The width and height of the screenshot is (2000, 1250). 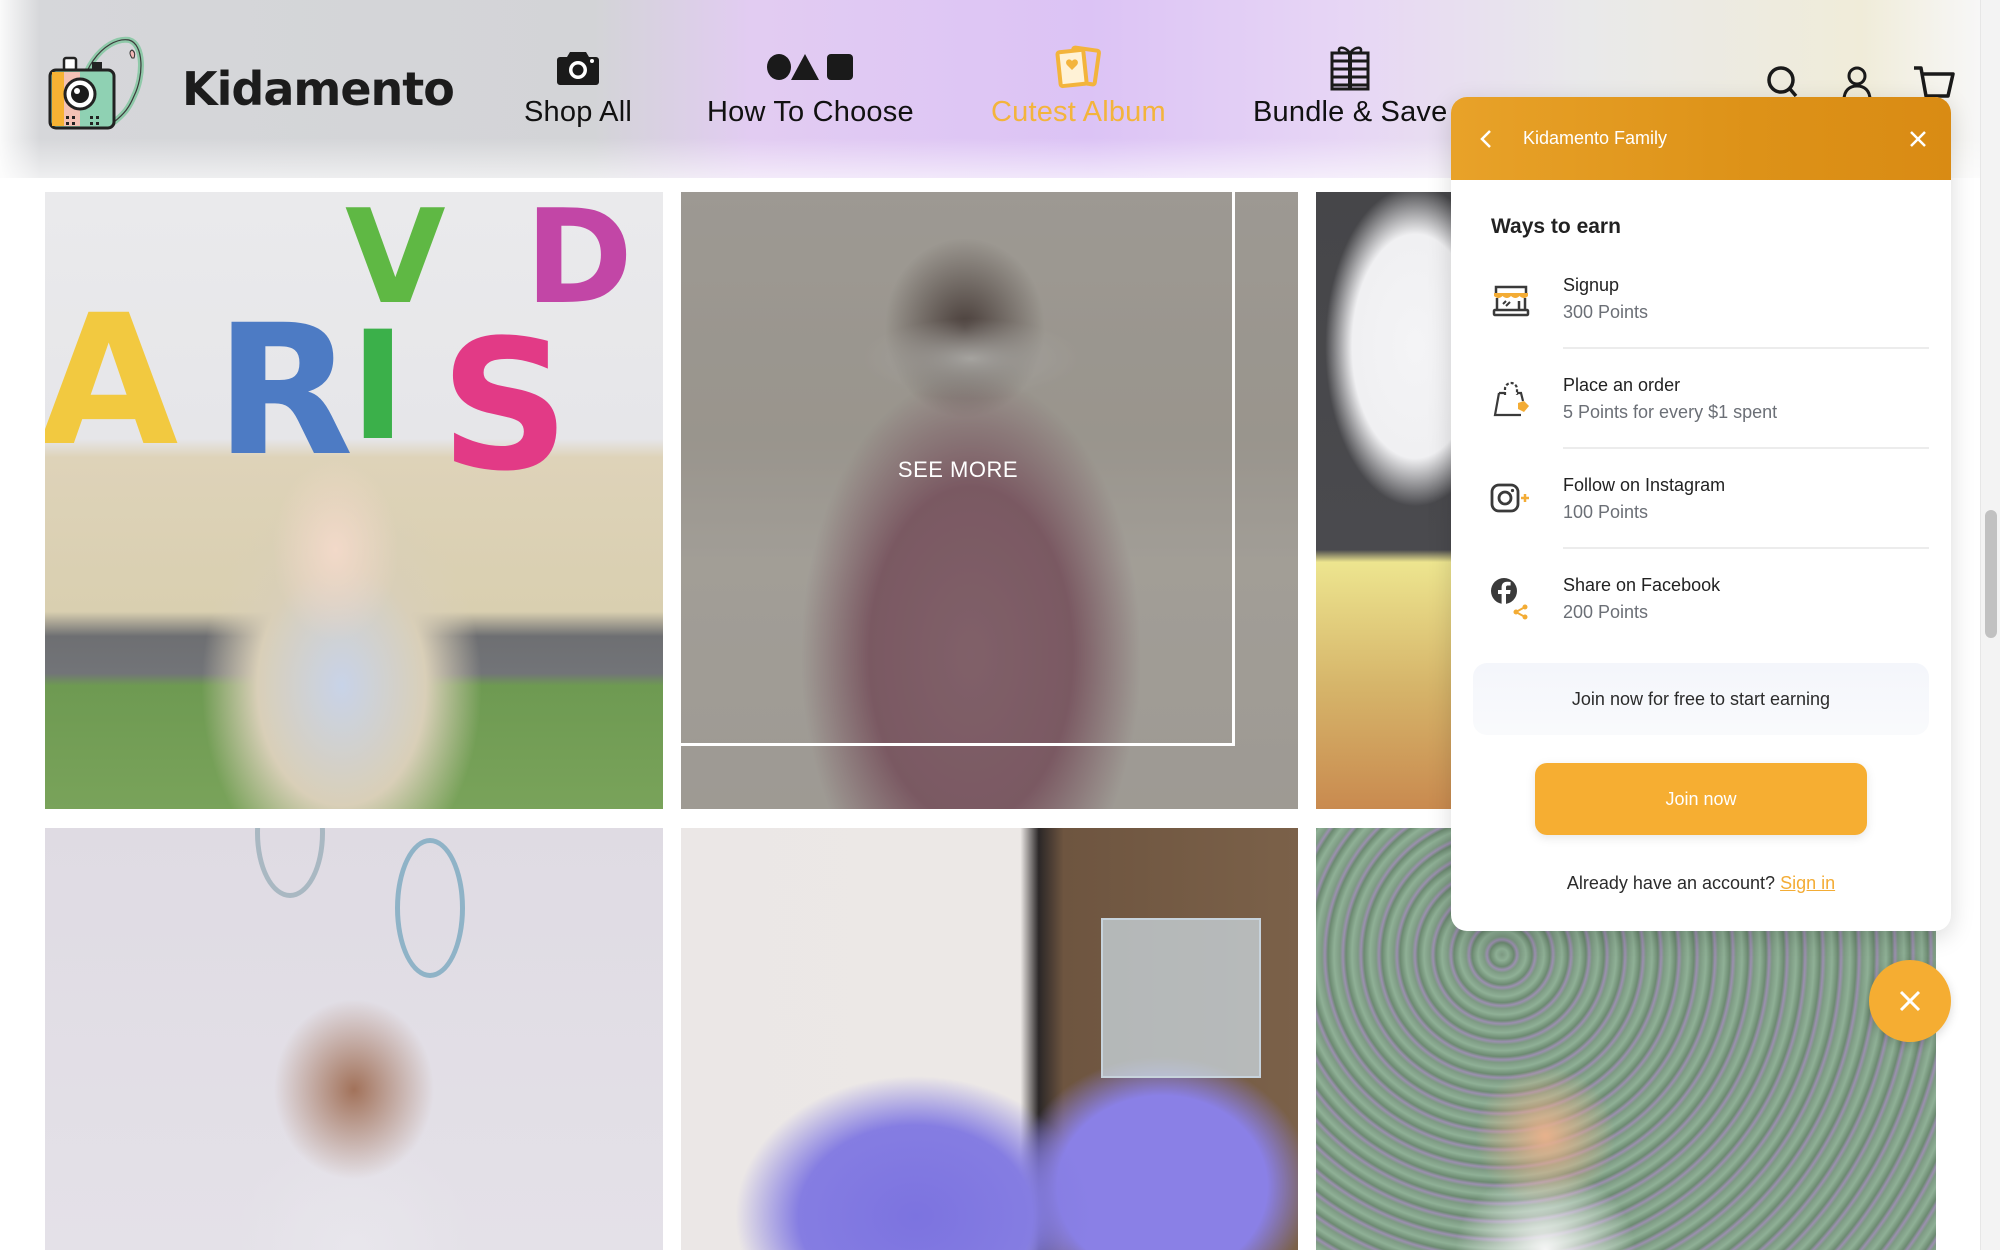 I want to click on storefront-icon, so click(x=1511, y=299).